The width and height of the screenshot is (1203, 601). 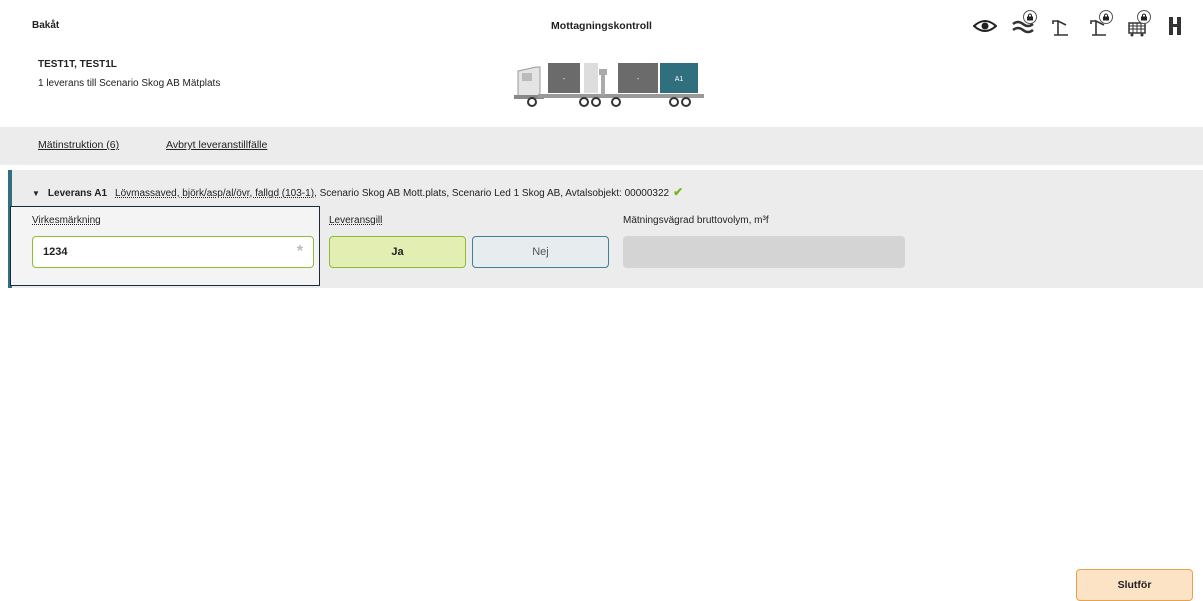 What do you see at coordinates (78, 145) in the screenshot?
I see `instruction-link: Mätinstruktion (6)` at bounding box center [78, 145].